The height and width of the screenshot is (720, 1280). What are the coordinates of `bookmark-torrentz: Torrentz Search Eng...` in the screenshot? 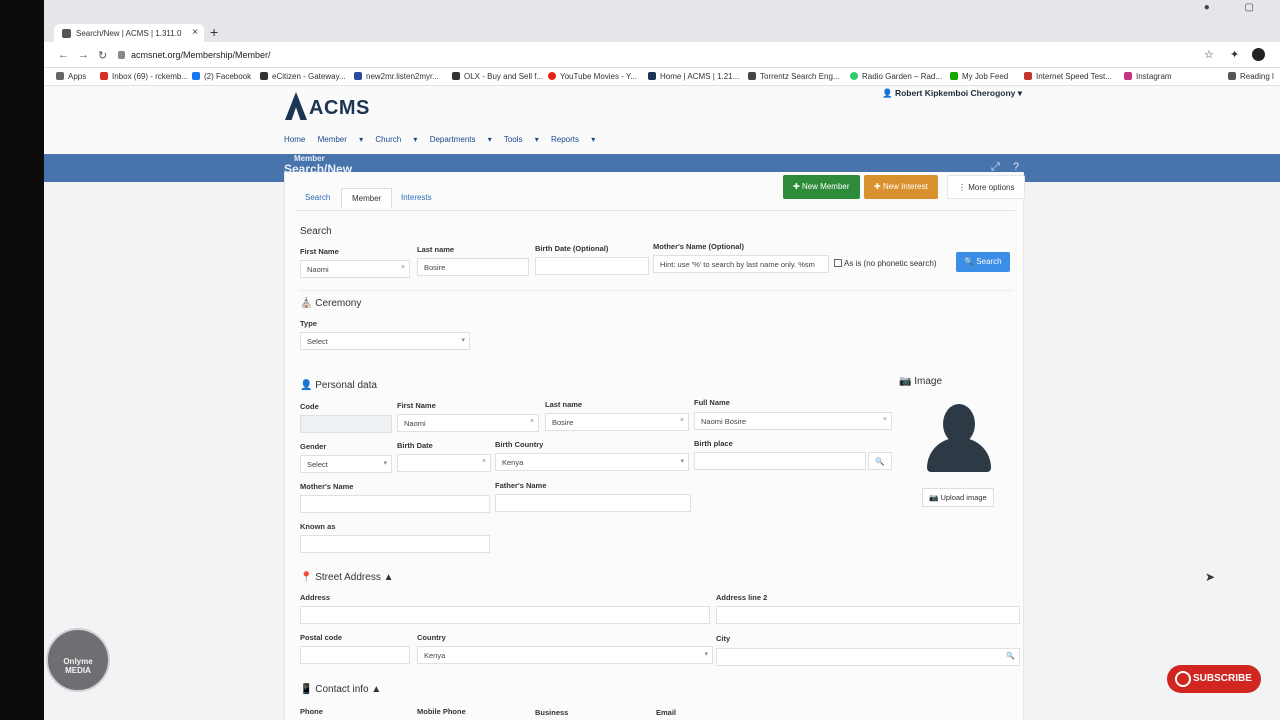 It's located at (794, 76).